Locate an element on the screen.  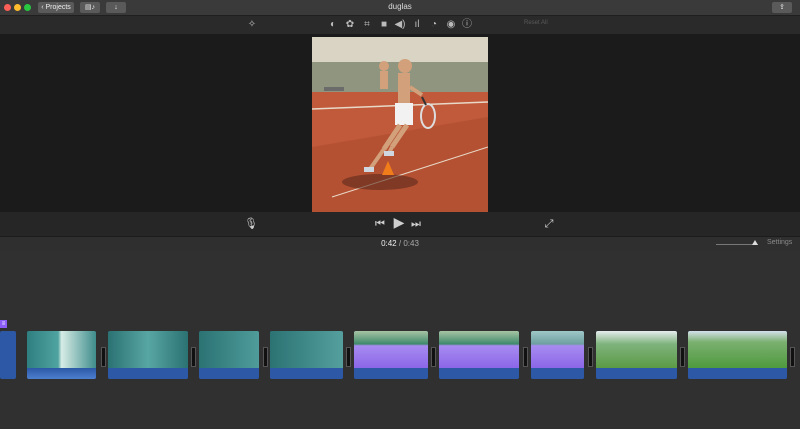
playback-controls: 🎙 ⏮ ▶ ⏭ ⤢ is located at coordinates (400, 224).